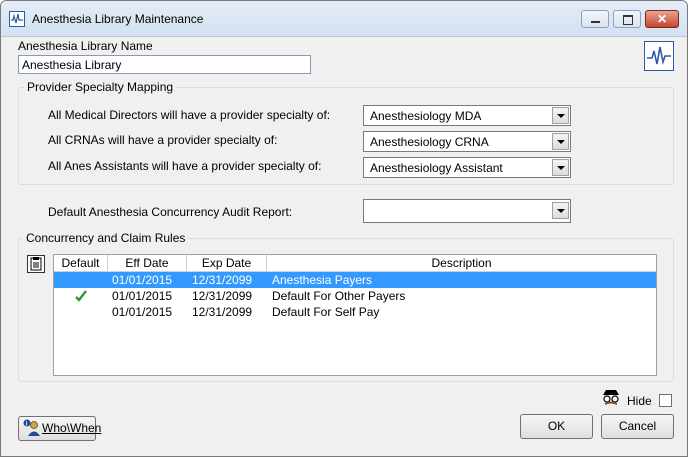  I want to click on column-header-eff-date: Eff Date, so click(147, 263).